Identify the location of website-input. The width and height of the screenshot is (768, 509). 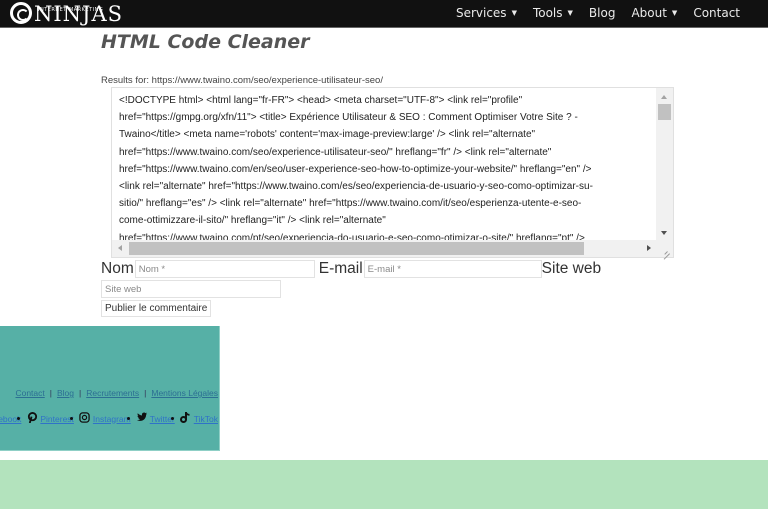
(191, 289).